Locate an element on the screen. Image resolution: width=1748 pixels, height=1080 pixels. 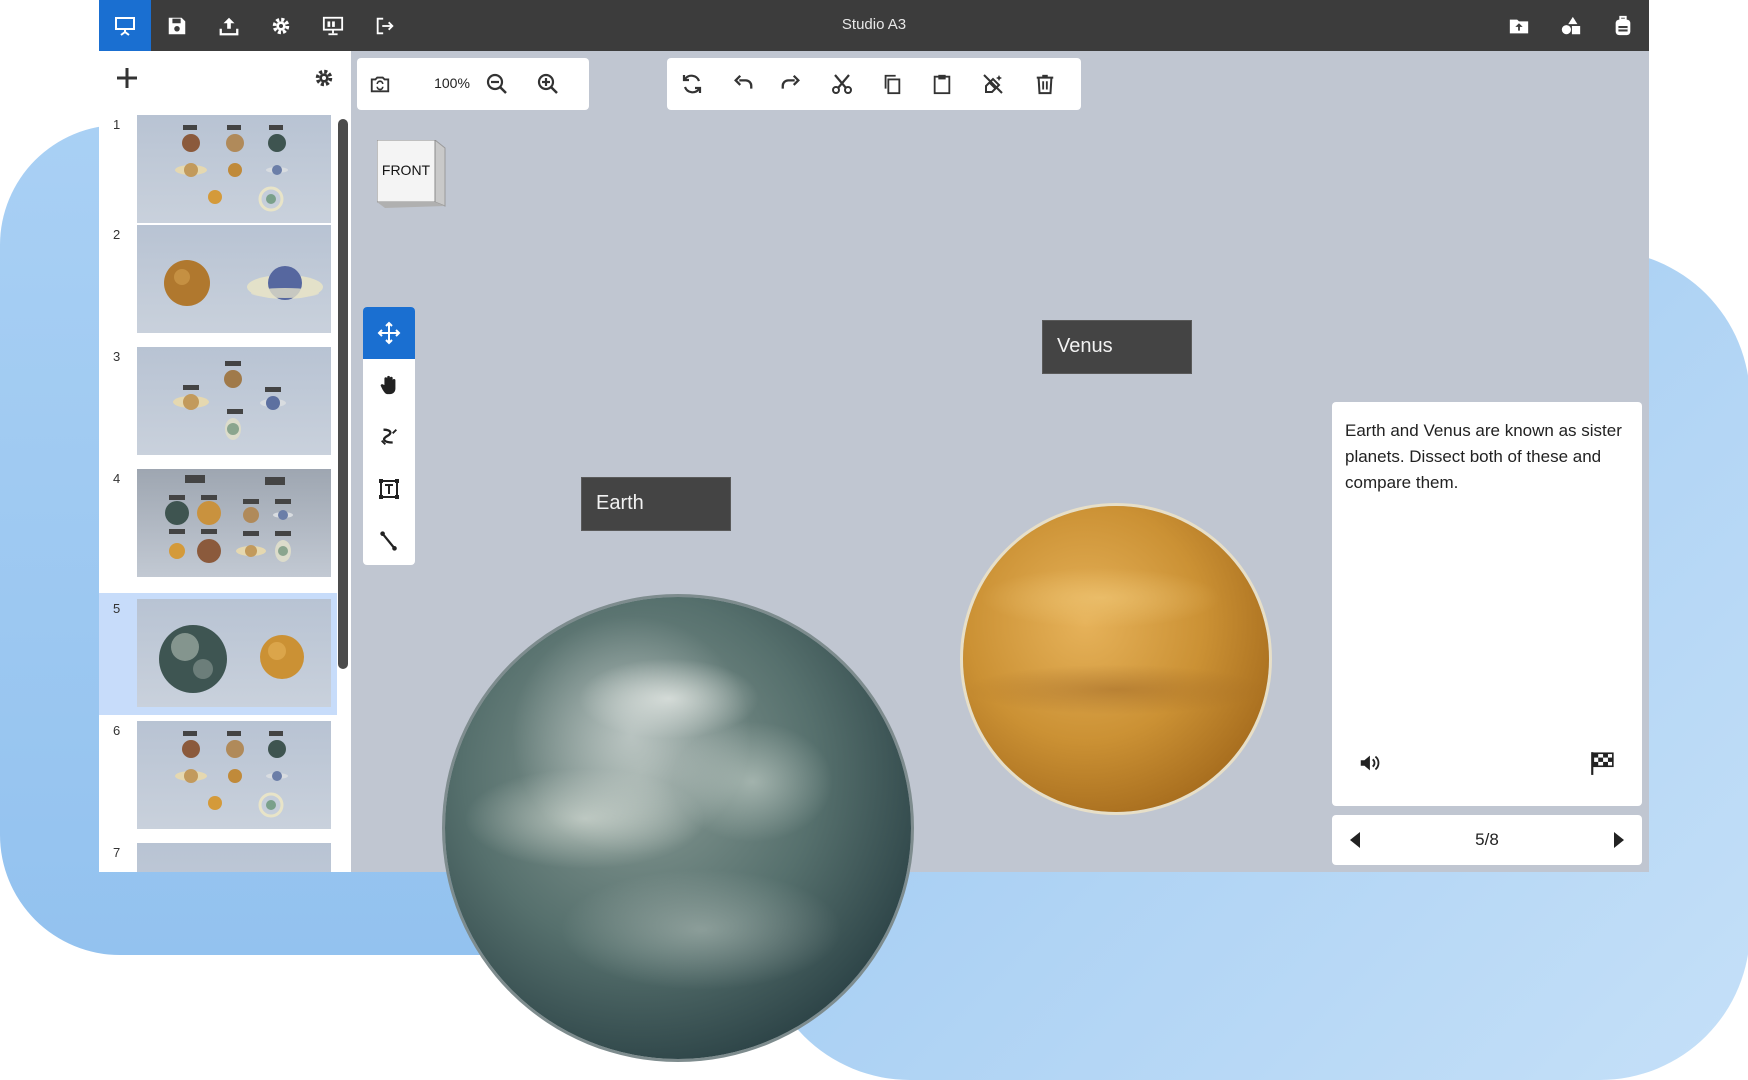
hand-icon is located at coordinates (389, 385).